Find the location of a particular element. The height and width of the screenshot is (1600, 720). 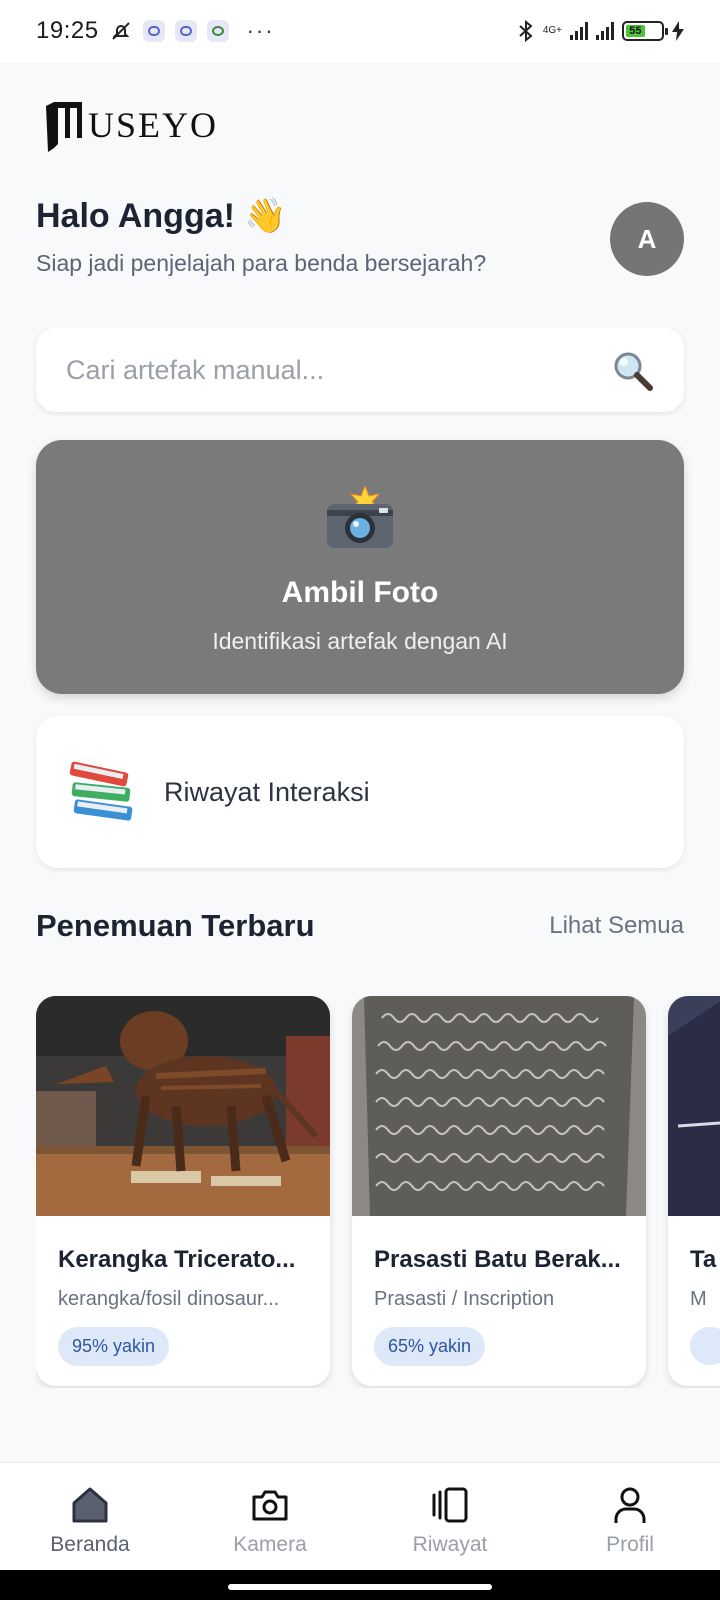

search-input is located at coordinates (338, 370).